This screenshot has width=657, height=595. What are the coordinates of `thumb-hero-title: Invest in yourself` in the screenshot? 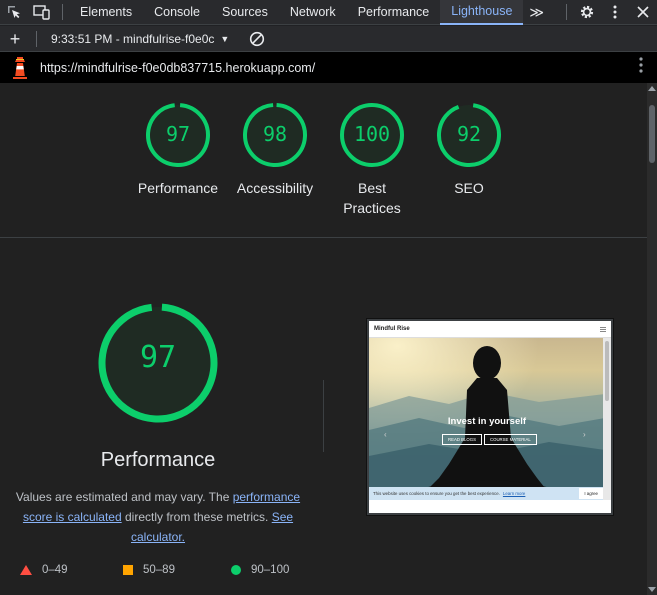 It's located at (487, 421).